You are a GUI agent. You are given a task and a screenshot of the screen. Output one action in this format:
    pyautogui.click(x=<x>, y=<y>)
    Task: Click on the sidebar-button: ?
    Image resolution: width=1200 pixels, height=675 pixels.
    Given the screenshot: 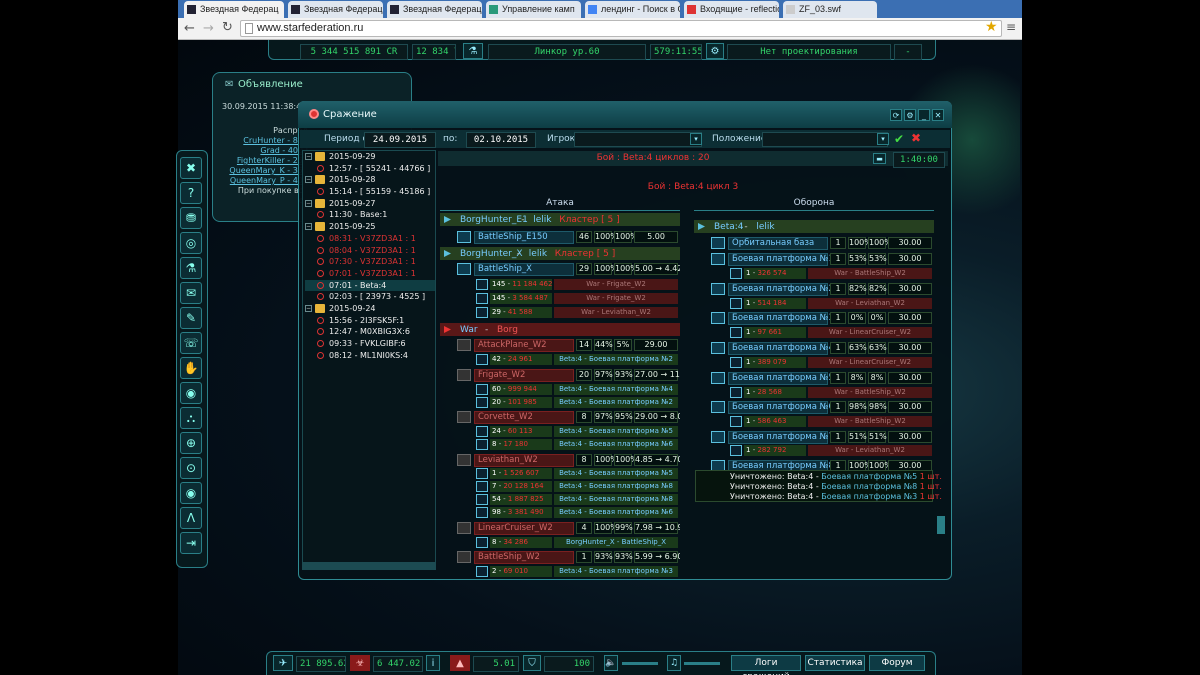 What is the action you would take?
    pyautogui.click(x=191, y=193)
    